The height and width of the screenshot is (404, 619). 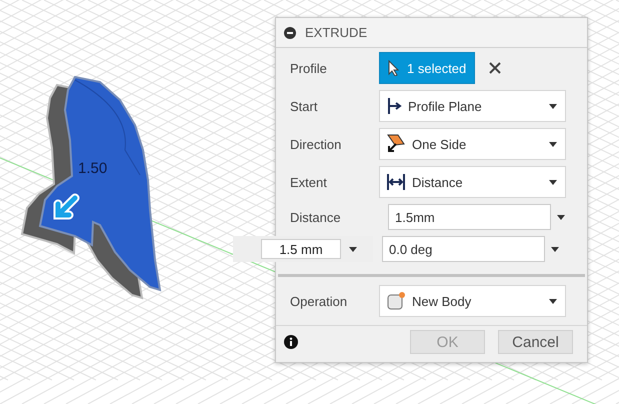 What do you see at coordinates (472, 301) in the screenshot?
I see `dropdown: New Body` at bounding box center [472, 301].